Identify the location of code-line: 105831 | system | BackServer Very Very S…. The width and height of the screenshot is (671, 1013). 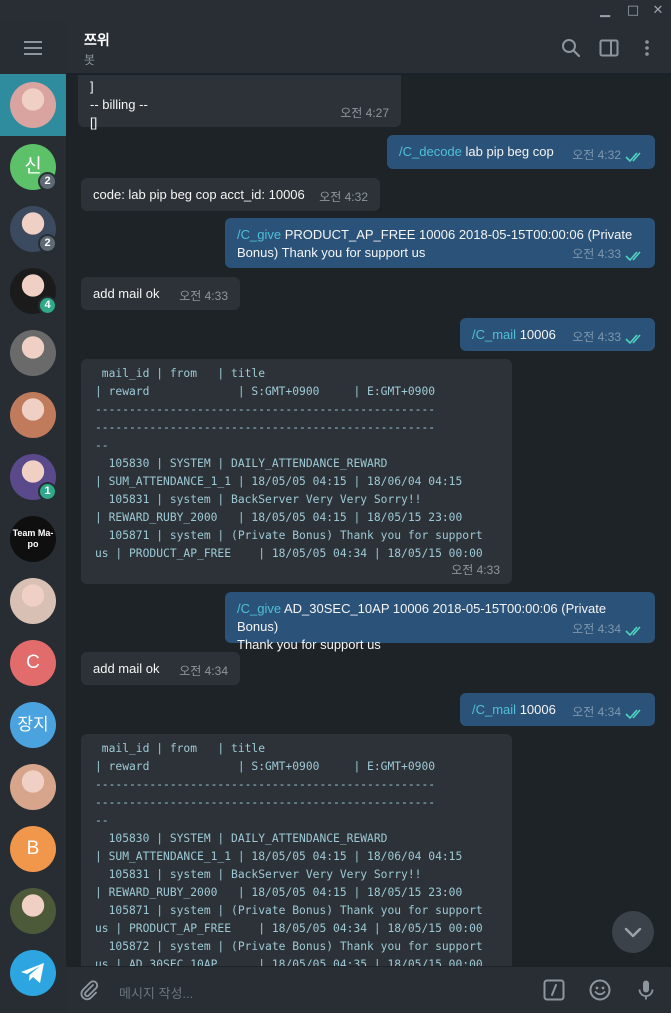
(258, 874).